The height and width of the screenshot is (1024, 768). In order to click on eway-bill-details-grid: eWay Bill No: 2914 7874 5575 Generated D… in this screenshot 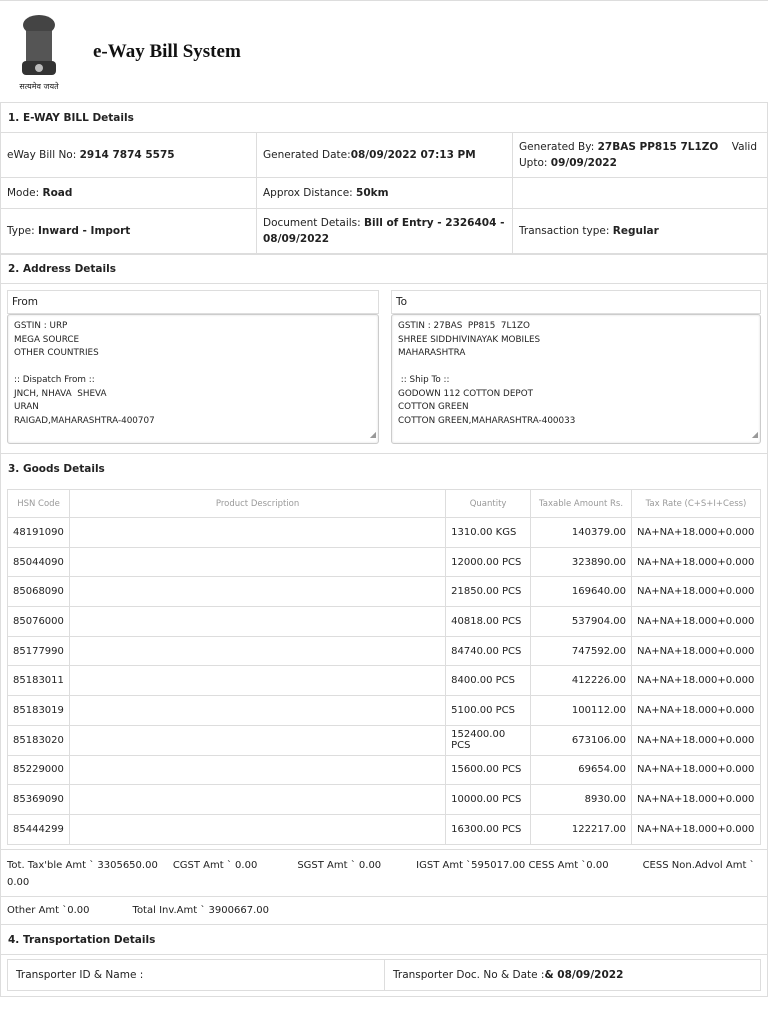, I will do `click(384, 193)`.